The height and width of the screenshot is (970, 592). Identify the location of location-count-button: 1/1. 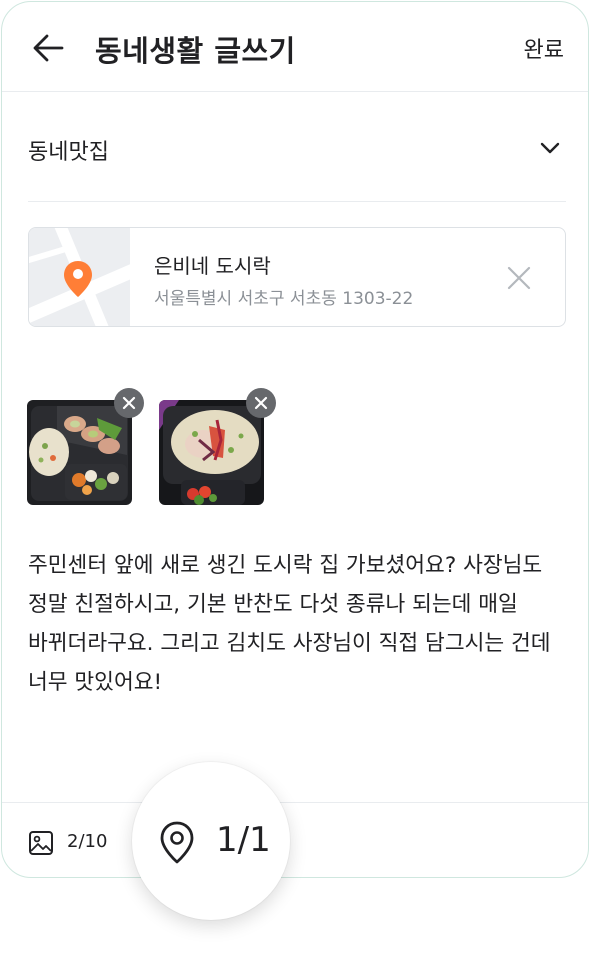
(211, 841).